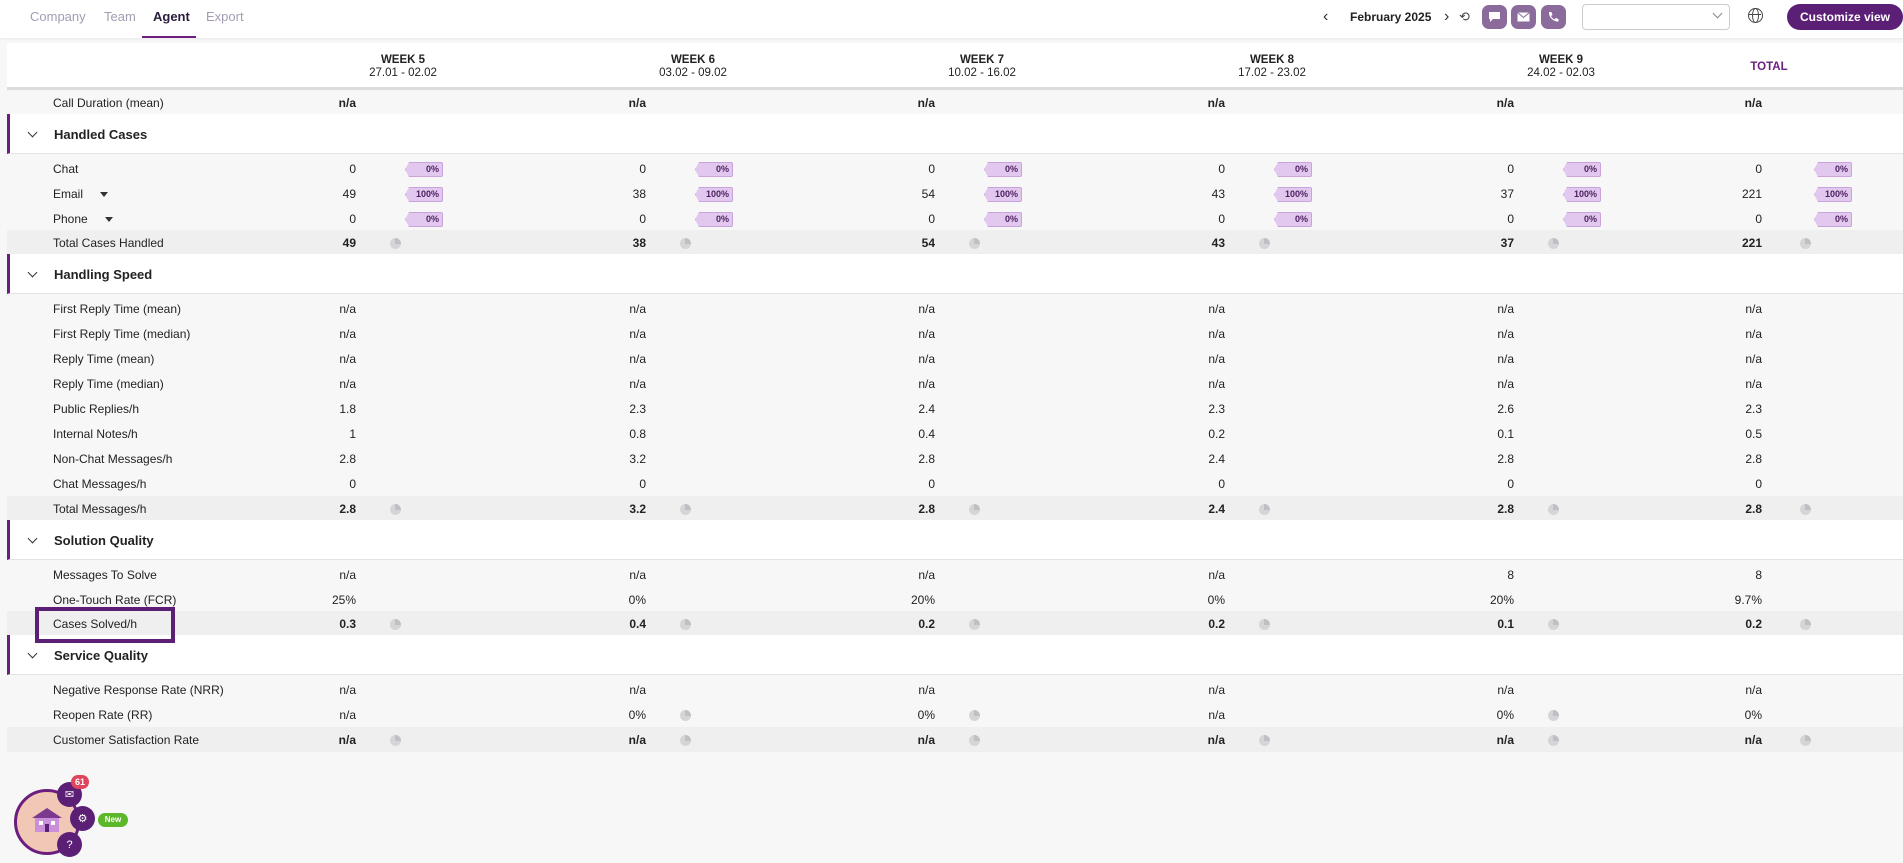 The height and width of the screenshot is (863, 1903). I want to click on history-icon: ⟲, so click(1464, 17).